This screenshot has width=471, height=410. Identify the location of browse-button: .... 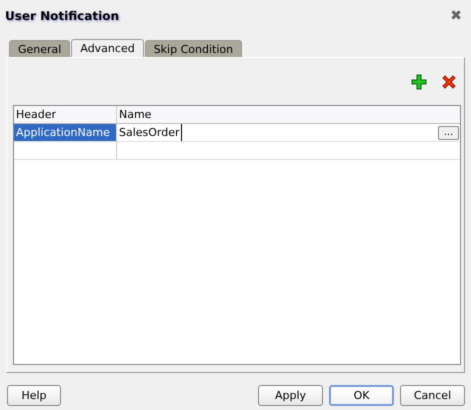
(448, 133).